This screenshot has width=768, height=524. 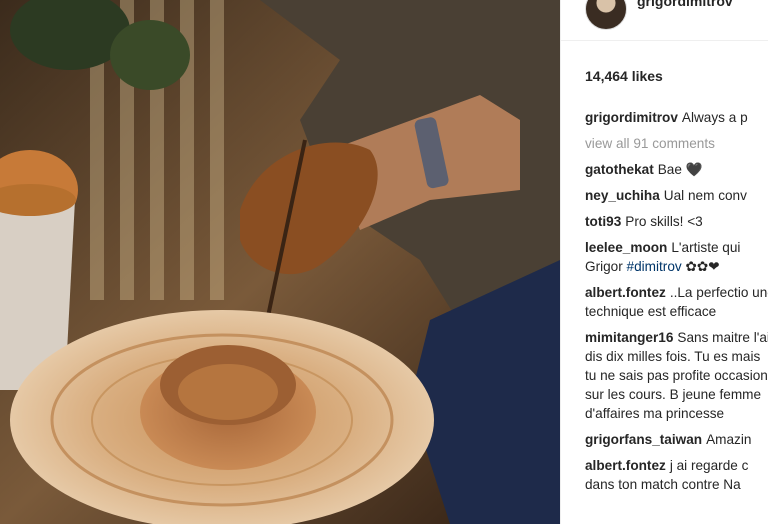 I want to click on emoji-text: ✿✿❤, so click(x=700, y=266).